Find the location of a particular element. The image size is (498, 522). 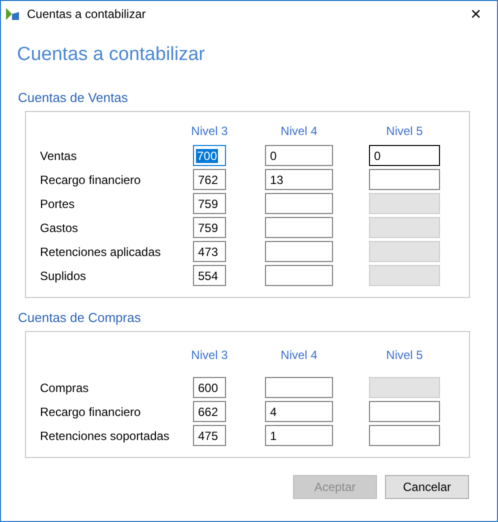

row-label: Ventas is located at coordinates (59, 155).